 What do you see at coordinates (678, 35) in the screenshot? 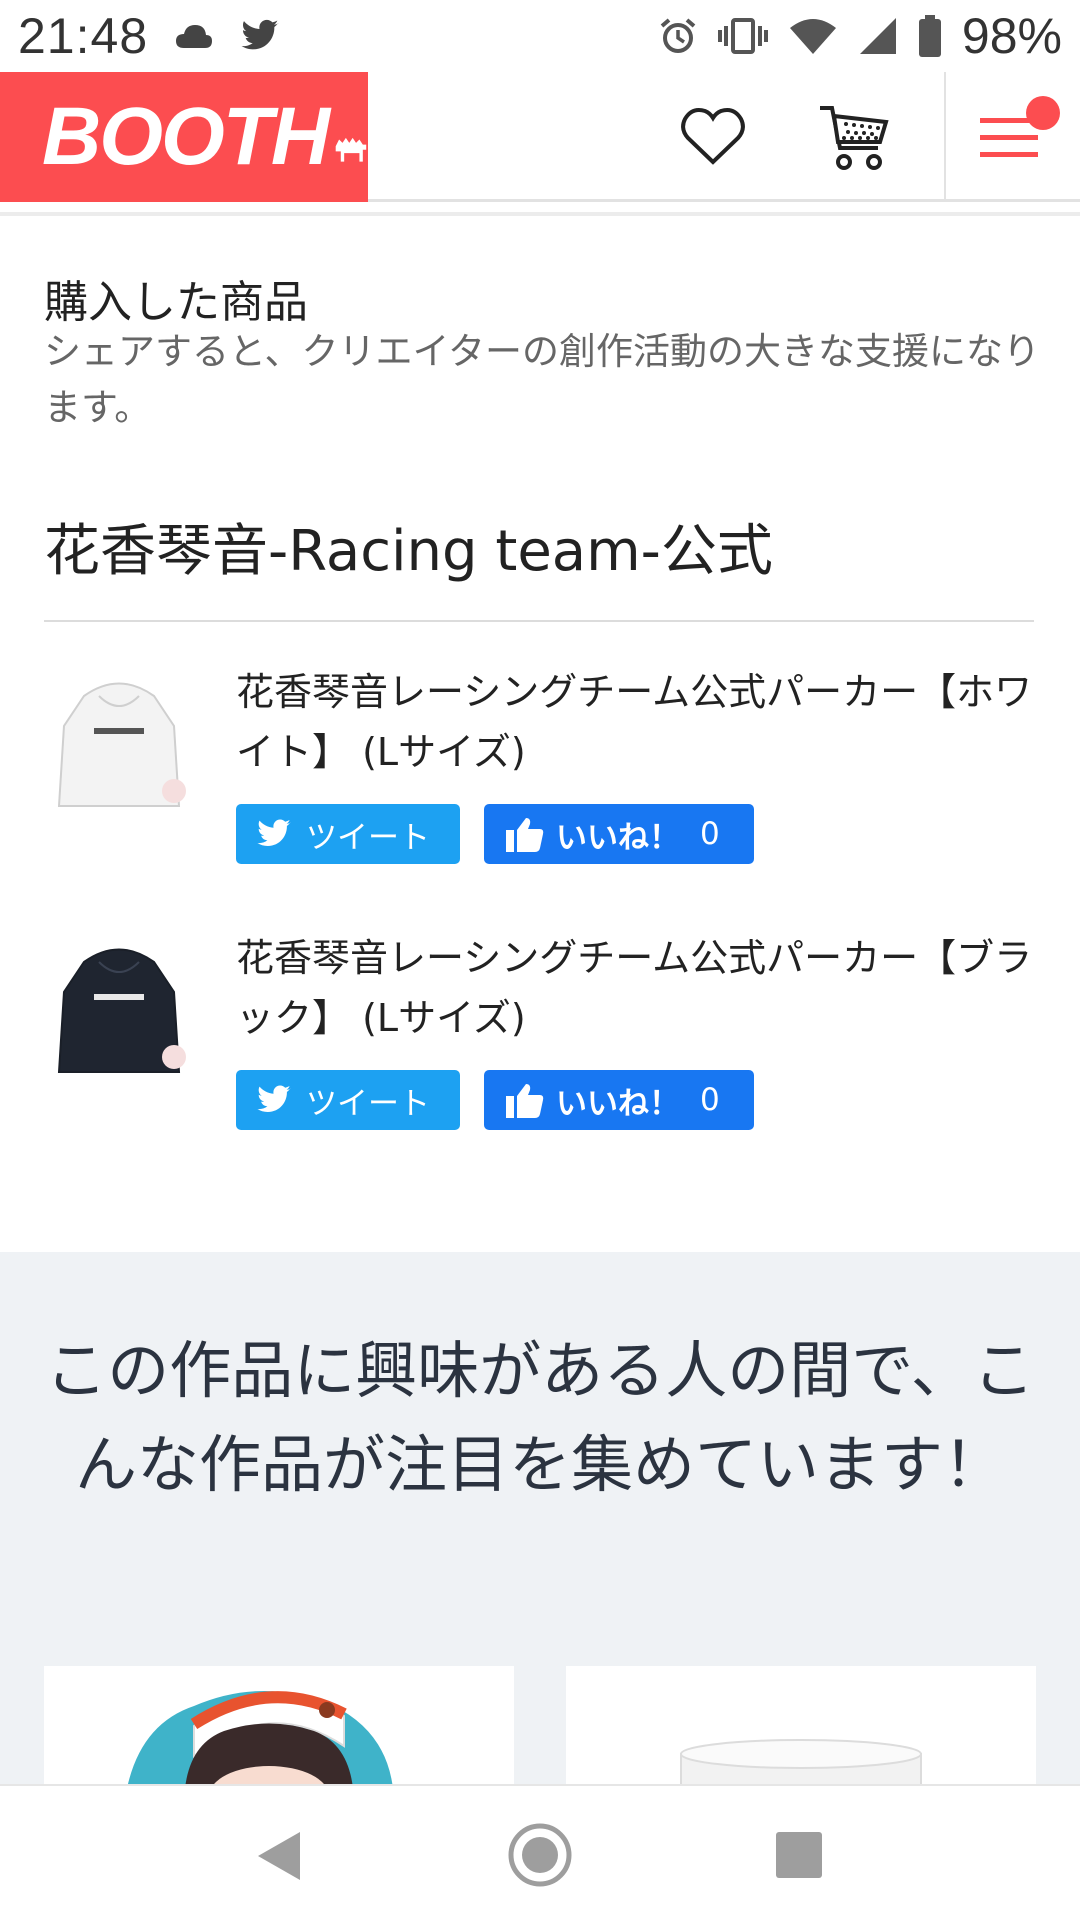
I see `alarm-icon` at bounding box center [678, 35].